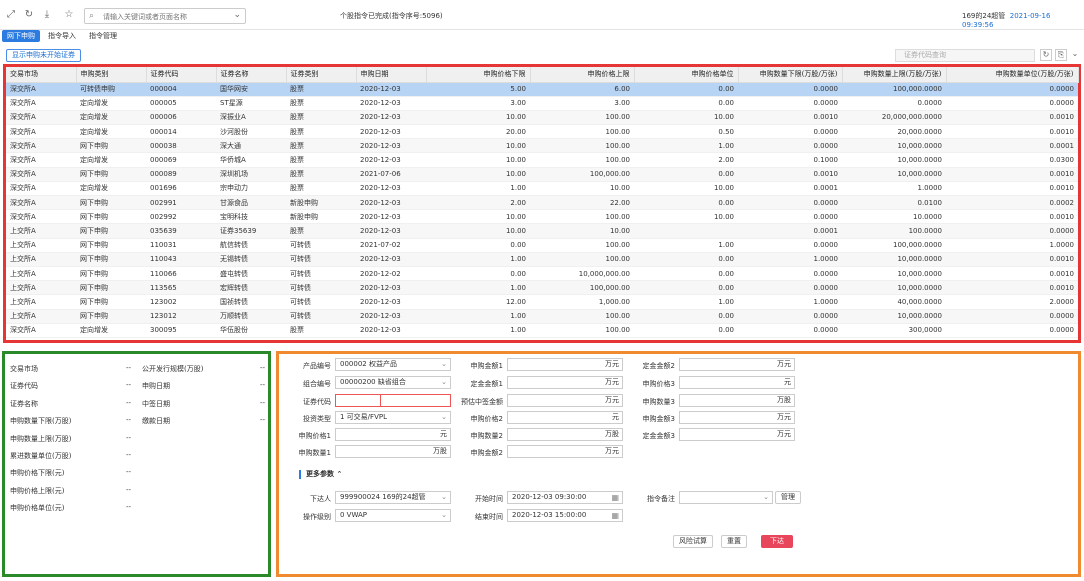  What do you see at coordinates (21, 36) in the screenshot?
I see `tab-offline-subscription: 网下申购` at bounding box center [21, 36].